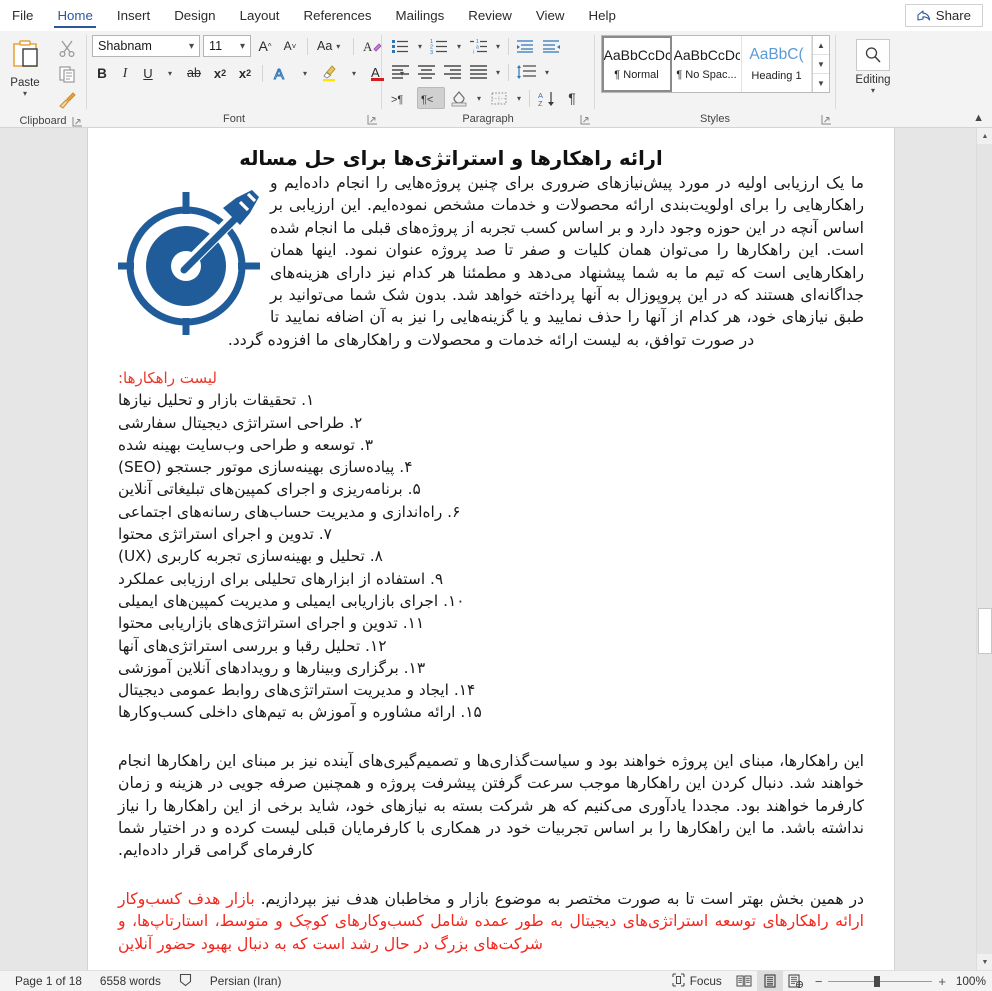 The width and height of the screenshot is (992, 991). I want to click on text-effects-button: A, so click(281, 73).